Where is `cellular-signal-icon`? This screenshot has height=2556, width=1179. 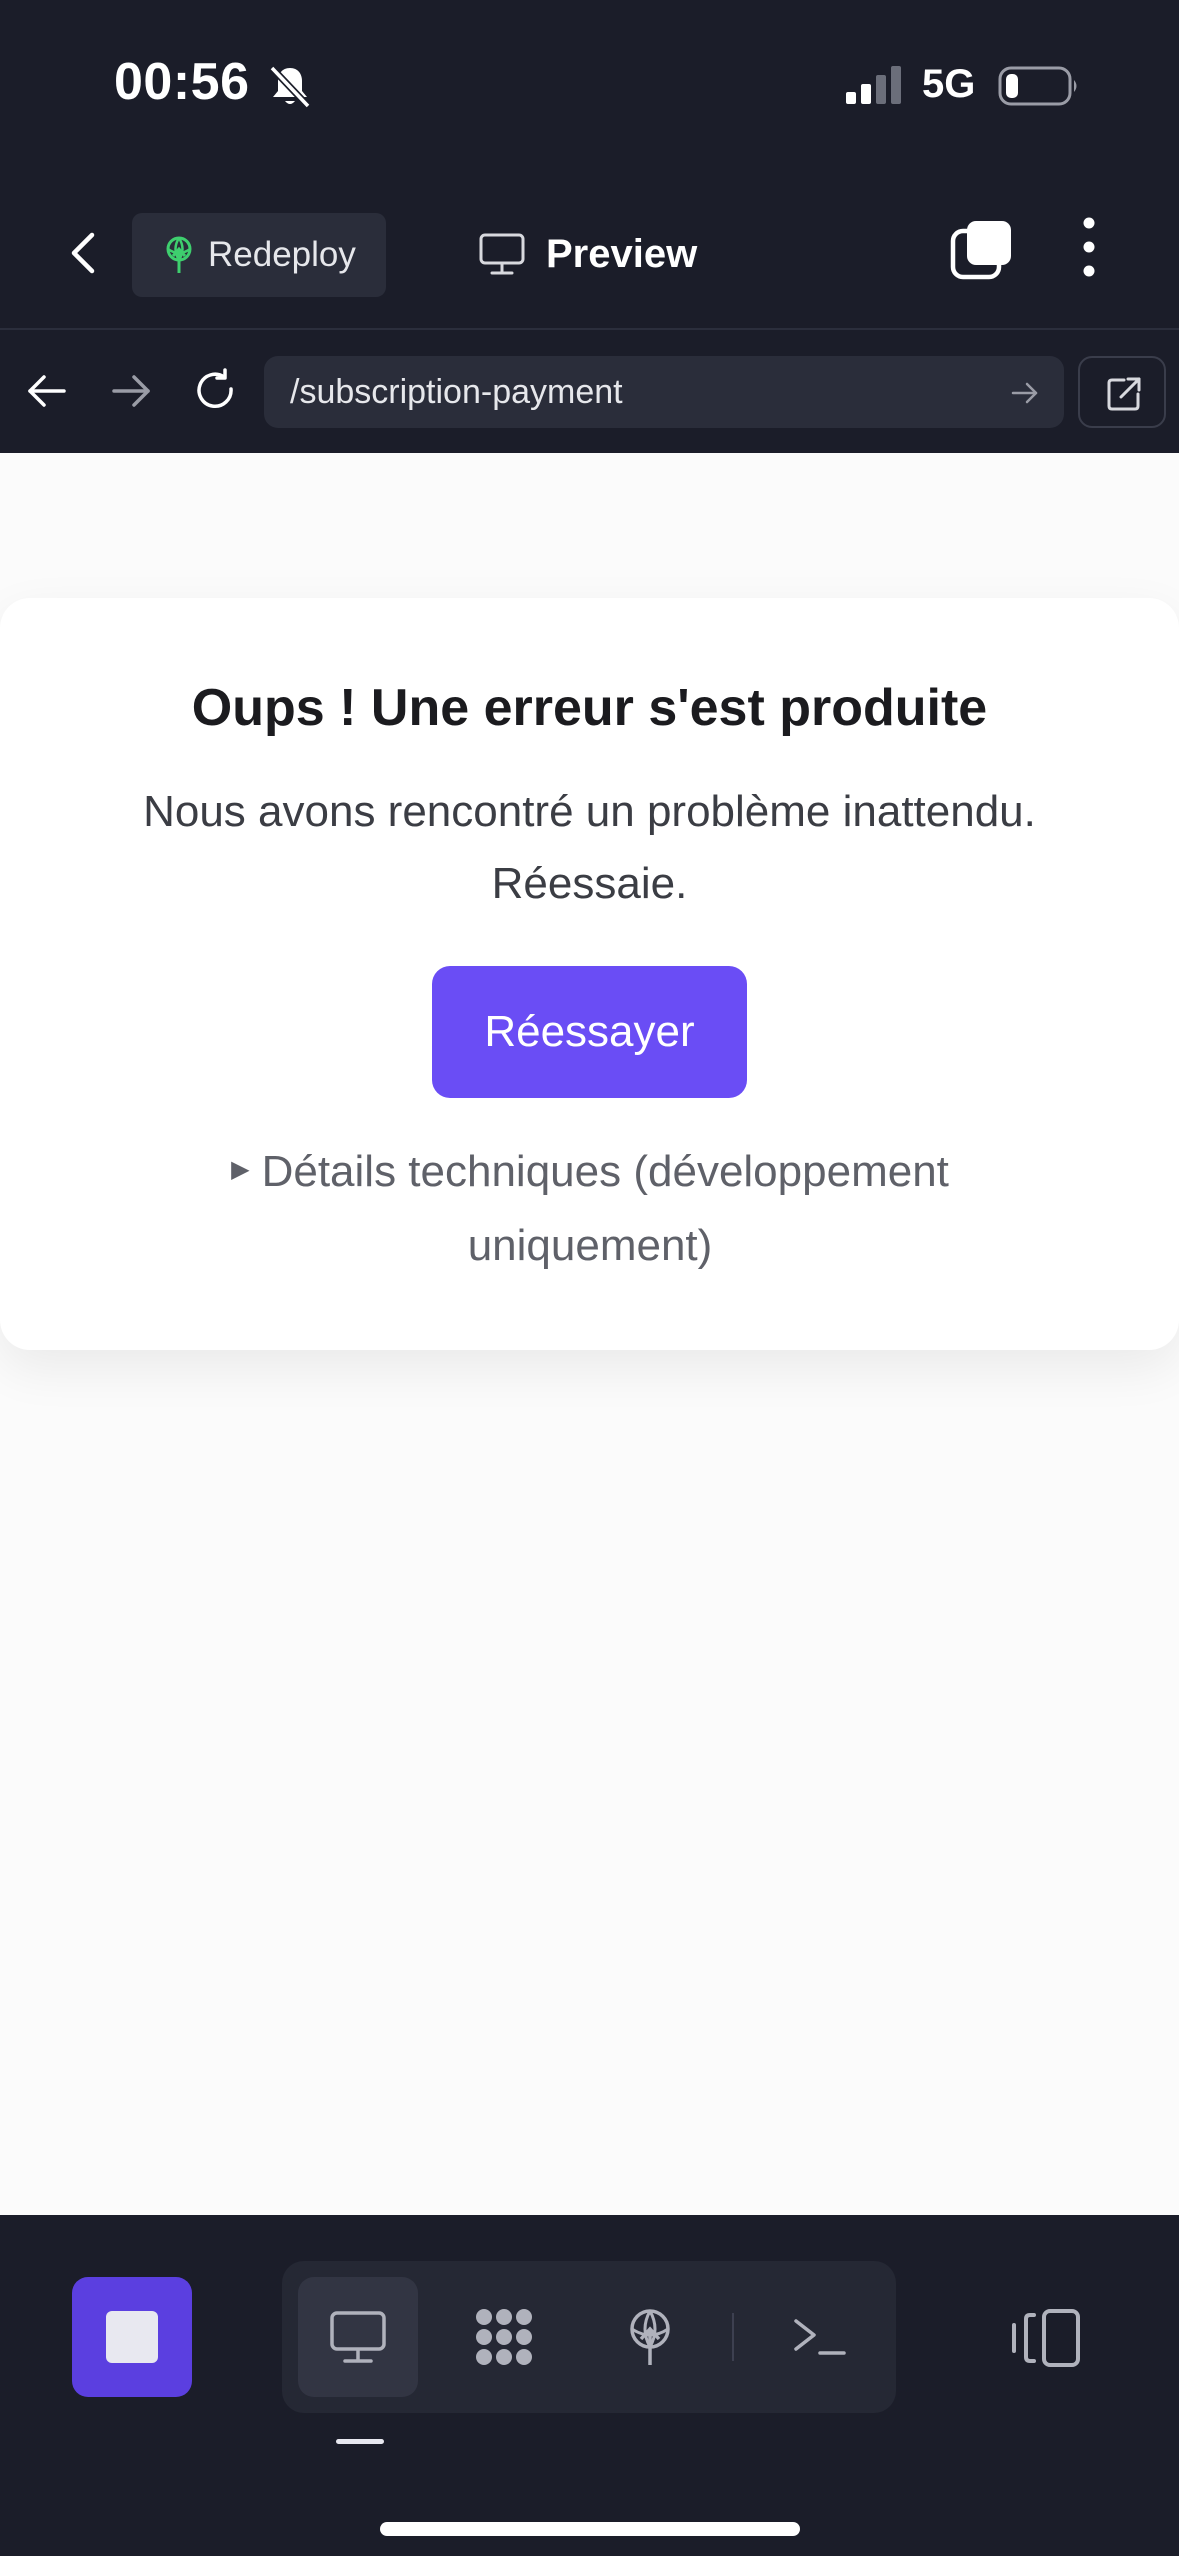 cellular-signal-icon is located at coordinates (873, 85).